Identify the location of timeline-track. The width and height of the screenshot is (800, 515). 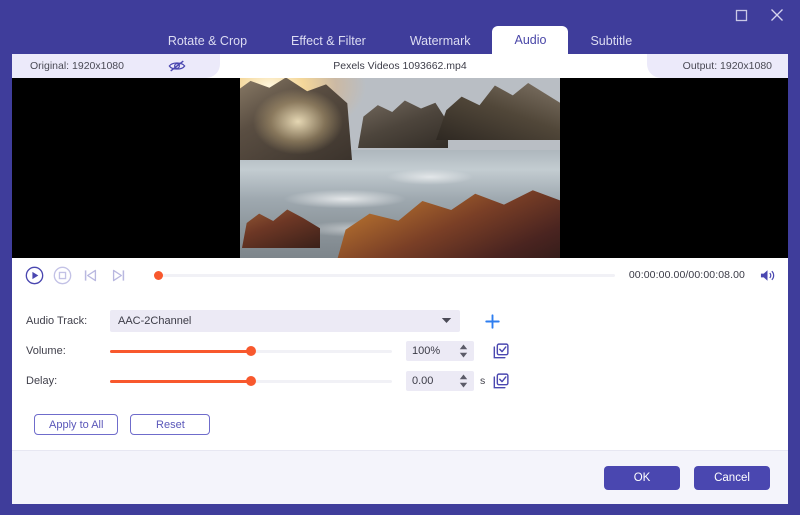
(384, 275).